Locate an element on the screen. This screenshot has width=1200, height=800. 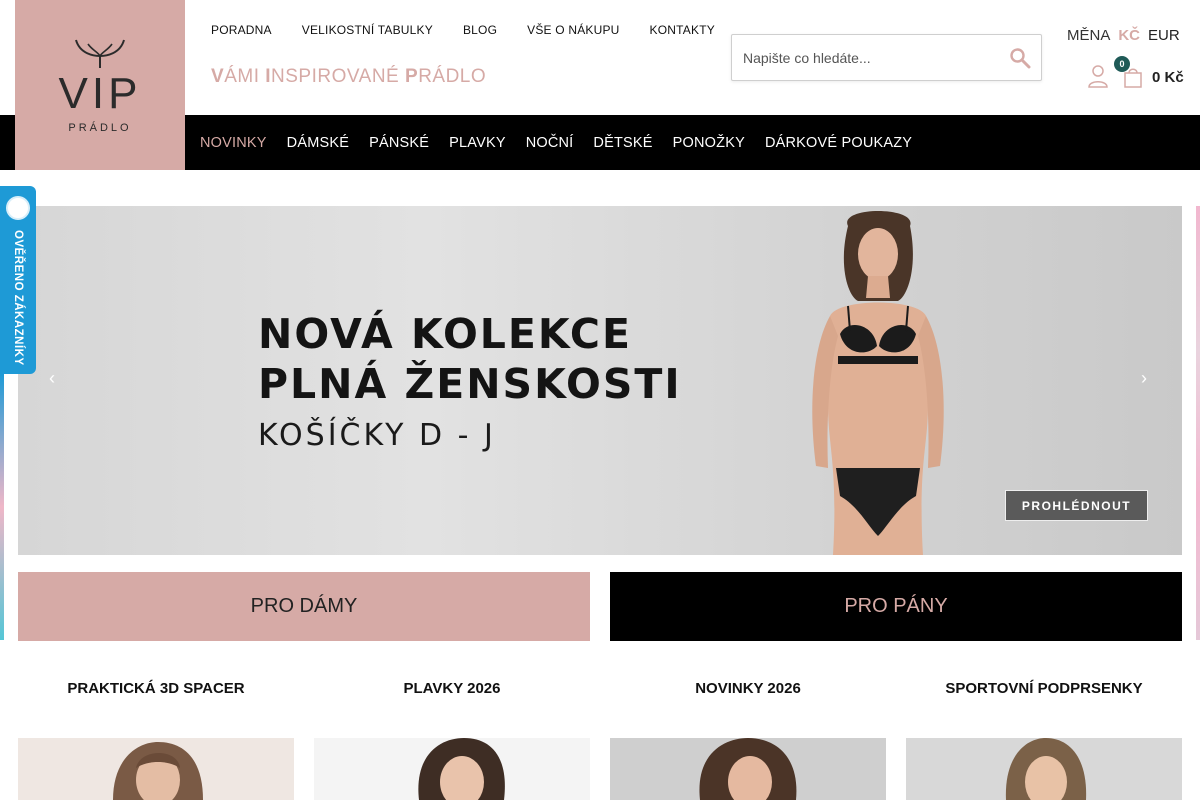
nav-panske: PÁNSKÉ is located at coordinates (399, 143).